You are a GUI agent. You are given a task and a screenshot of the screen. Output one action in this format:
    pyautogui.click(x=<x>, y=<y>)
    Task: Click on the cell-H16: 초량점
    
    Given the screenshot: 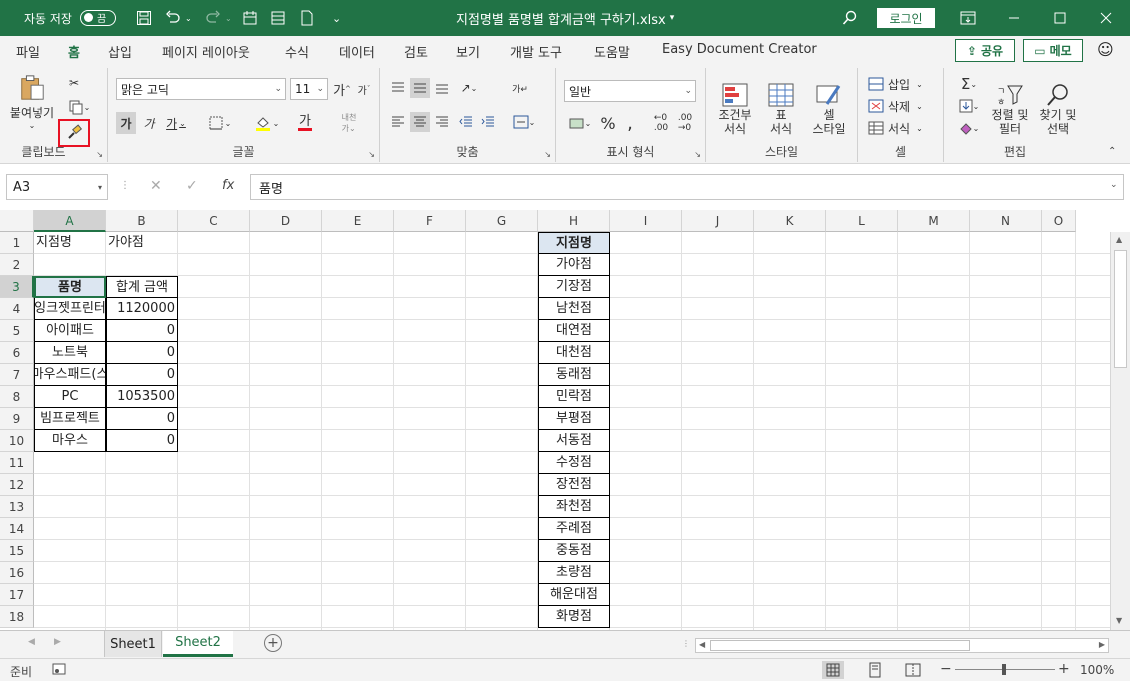 What is the action you would take?
    pyautogui.click(x=574, y=573)
    